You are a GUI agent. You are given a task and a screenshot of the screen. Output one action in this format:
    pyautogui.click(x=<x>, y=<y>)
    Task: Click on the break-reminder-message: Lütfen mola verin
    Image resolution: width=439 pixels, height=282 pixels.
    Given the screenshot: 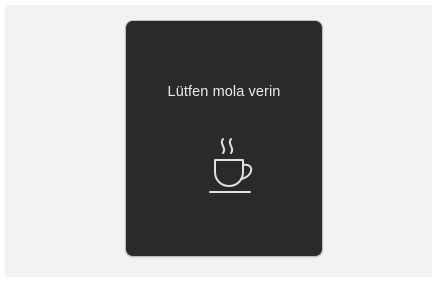 What is the action you would take?
    pyautogui.click(x=224, y=92)
    